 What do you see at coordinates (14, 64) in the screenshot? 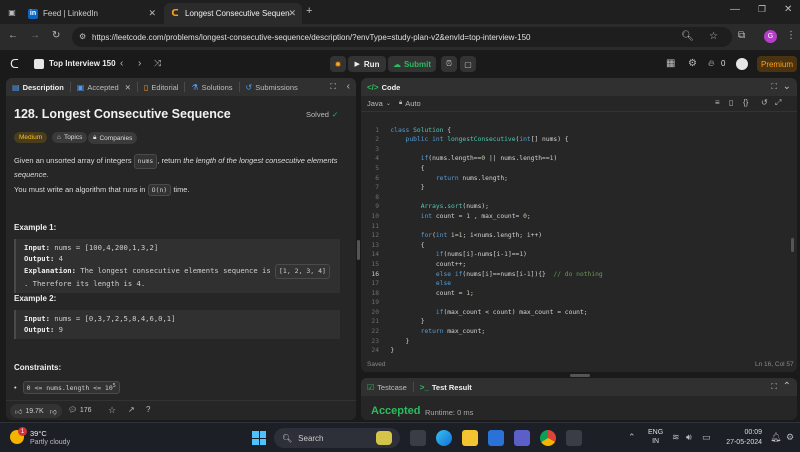
I see `leetcode-logo-icon: ᑕ` at bounding box center [14, 64].